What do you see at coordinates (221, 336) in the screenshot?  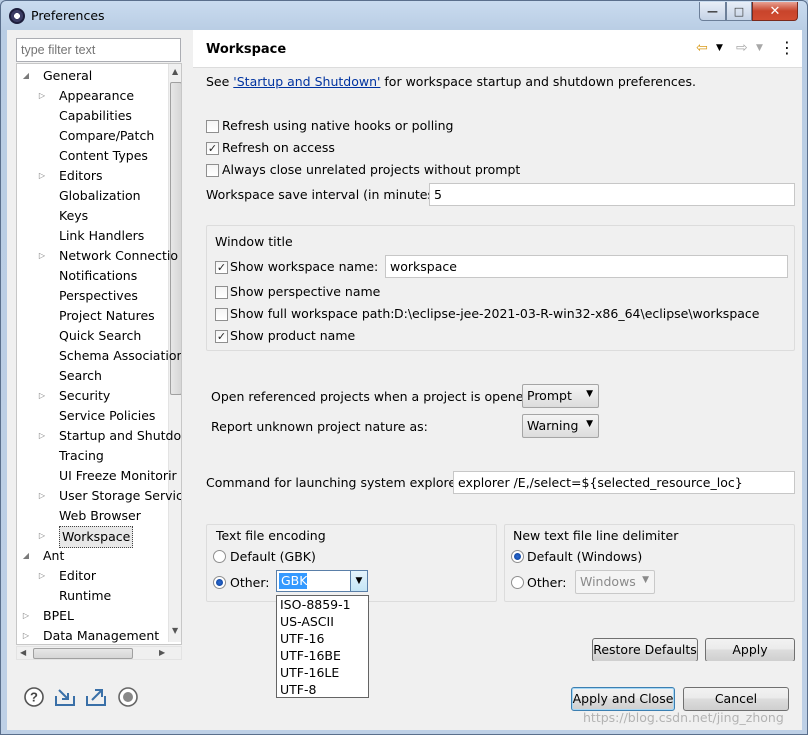 I see `show-product-checkbox: ✓` at bounding box center [221, 336].